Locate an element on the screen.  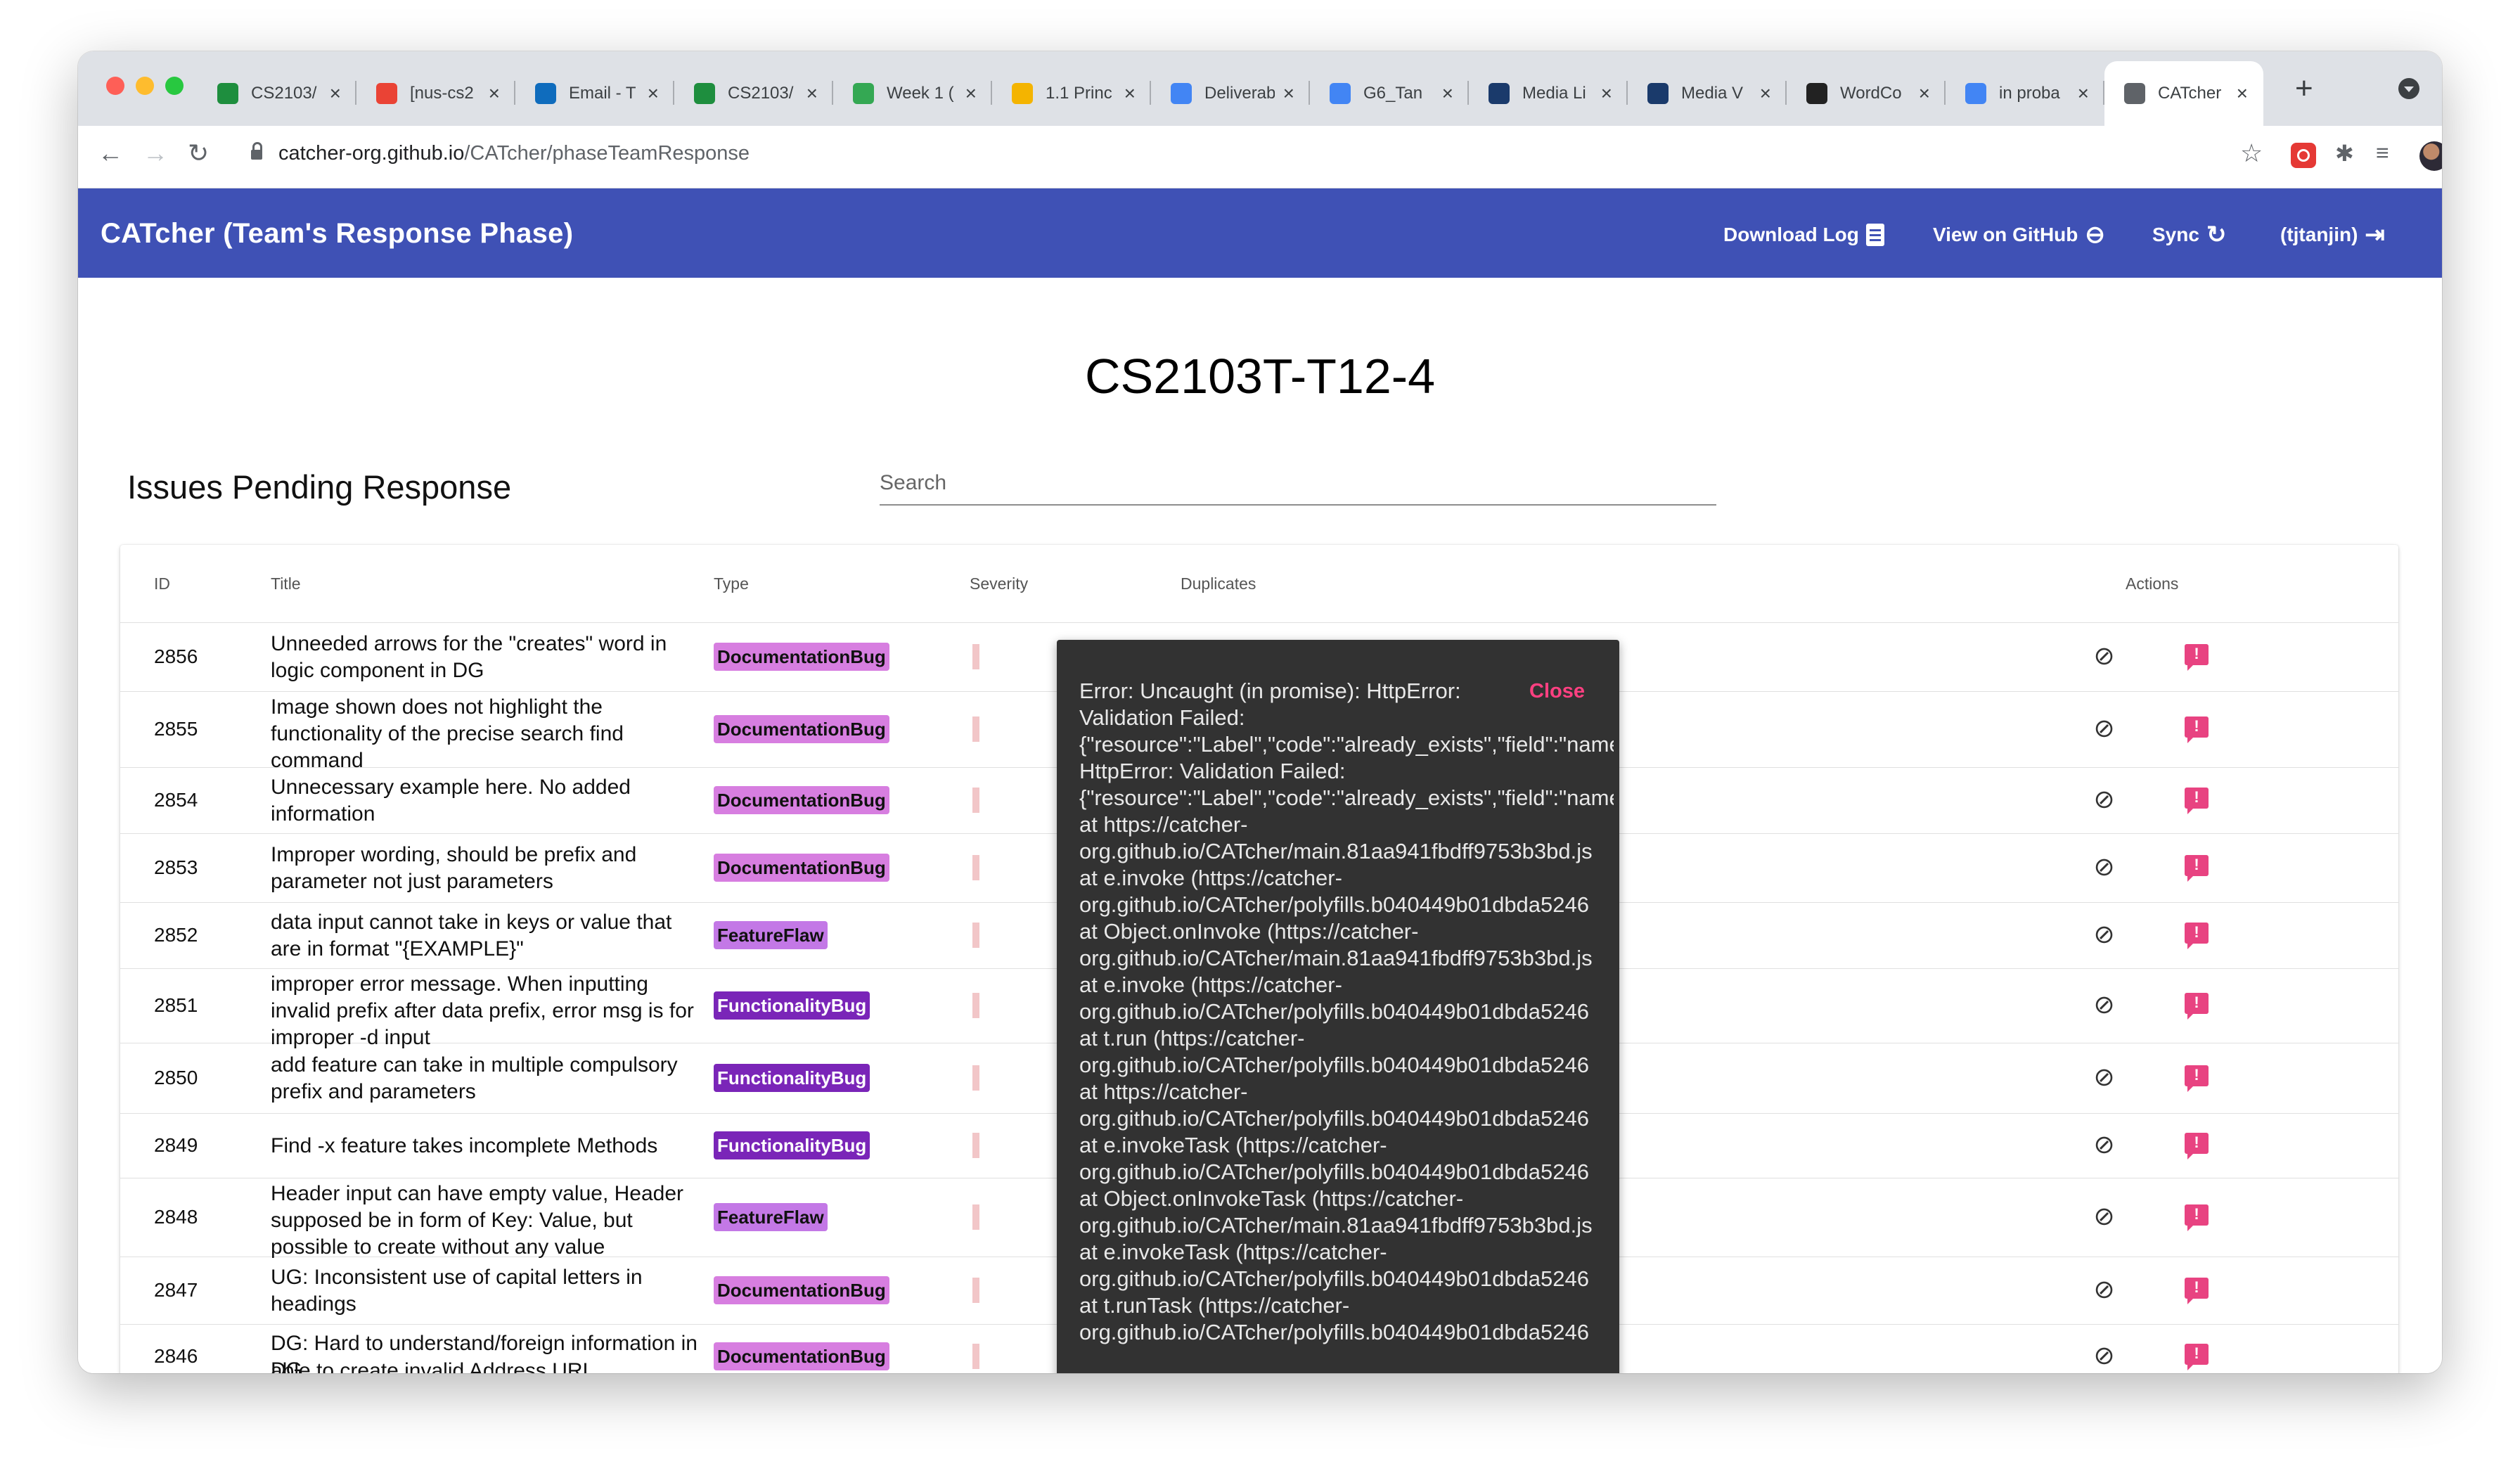
new-tab-icon: + is located at coordinates (2304, 88).